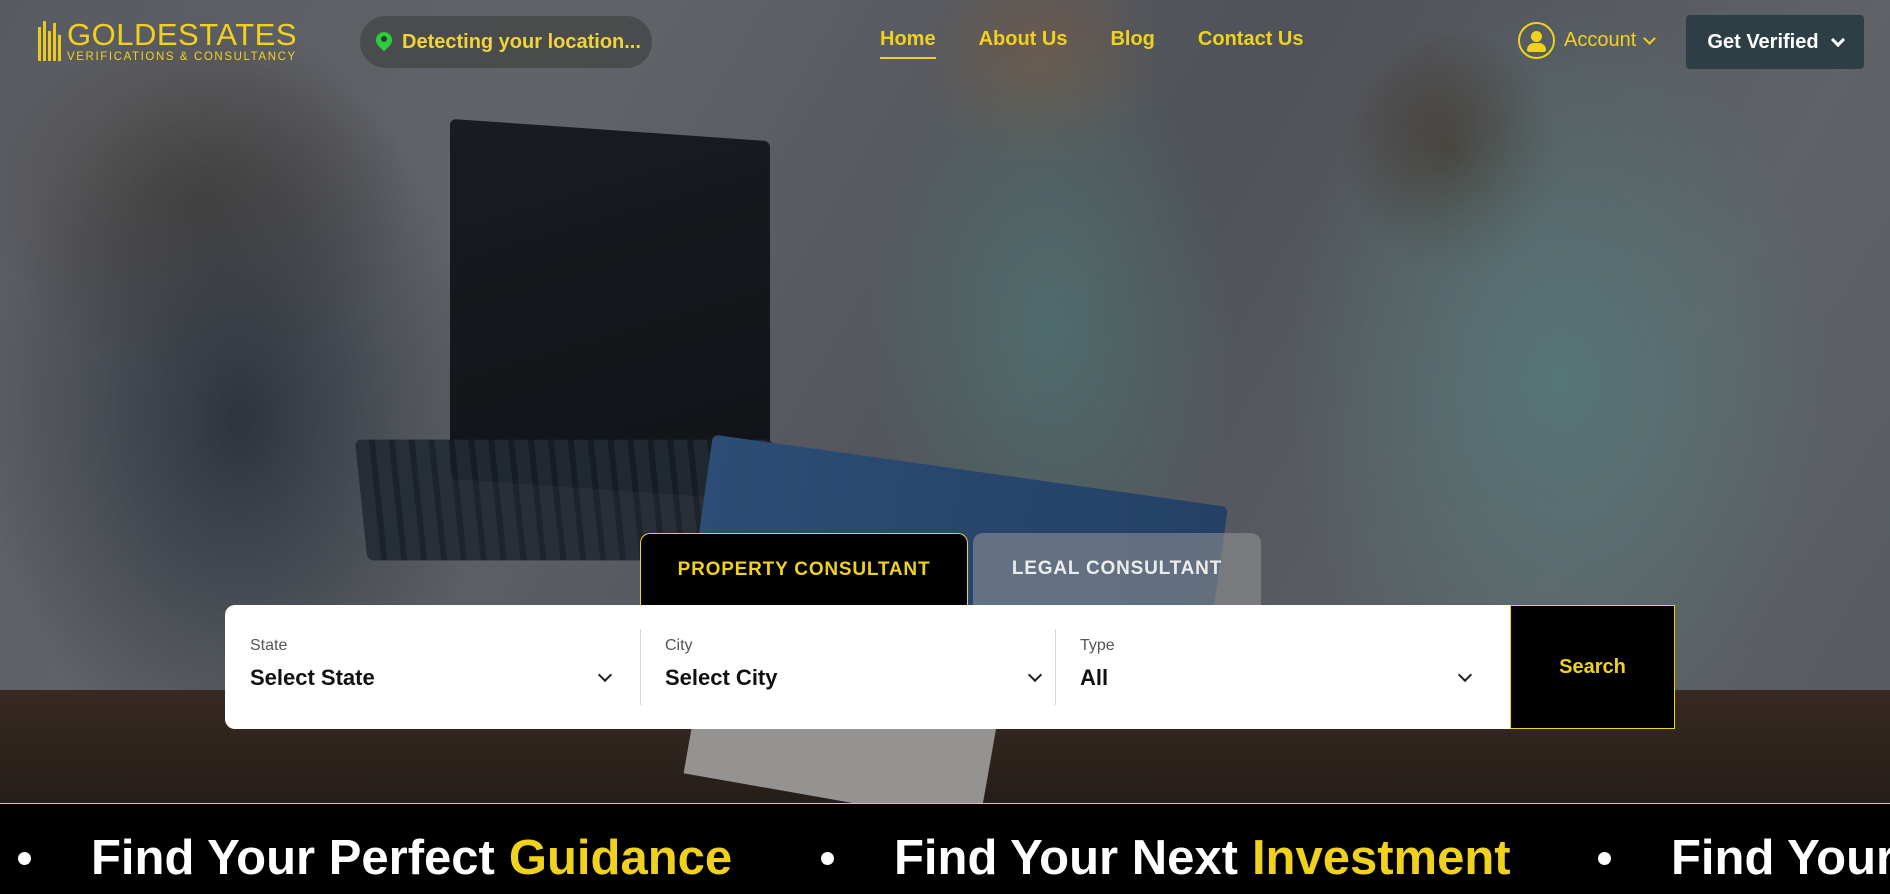 The width and height of the screenshot is (1890, 894). I want to click on city-label: City, so click(679, 645).